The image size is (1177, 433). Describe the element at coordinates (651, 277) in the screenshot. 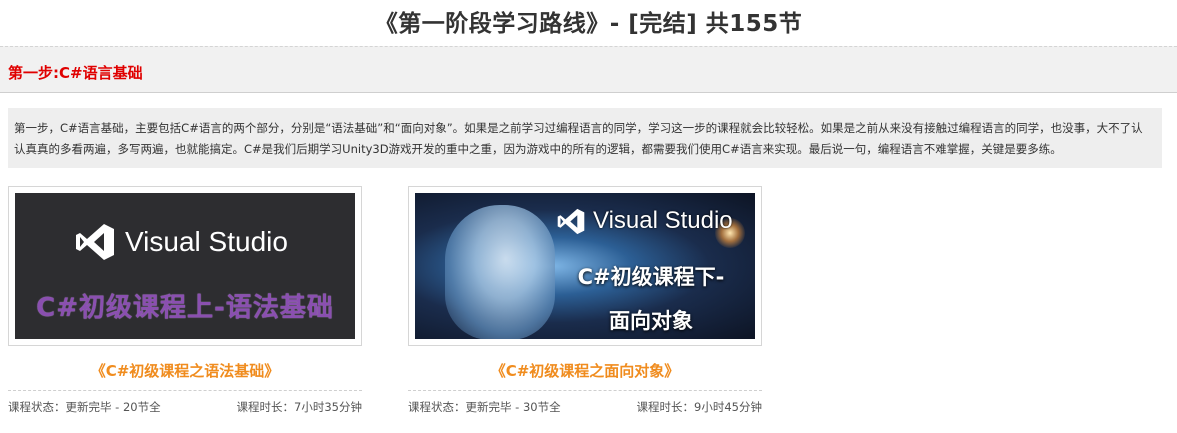

I see `thumbnail-banner-line-1: C#初级课程下-` at that location.